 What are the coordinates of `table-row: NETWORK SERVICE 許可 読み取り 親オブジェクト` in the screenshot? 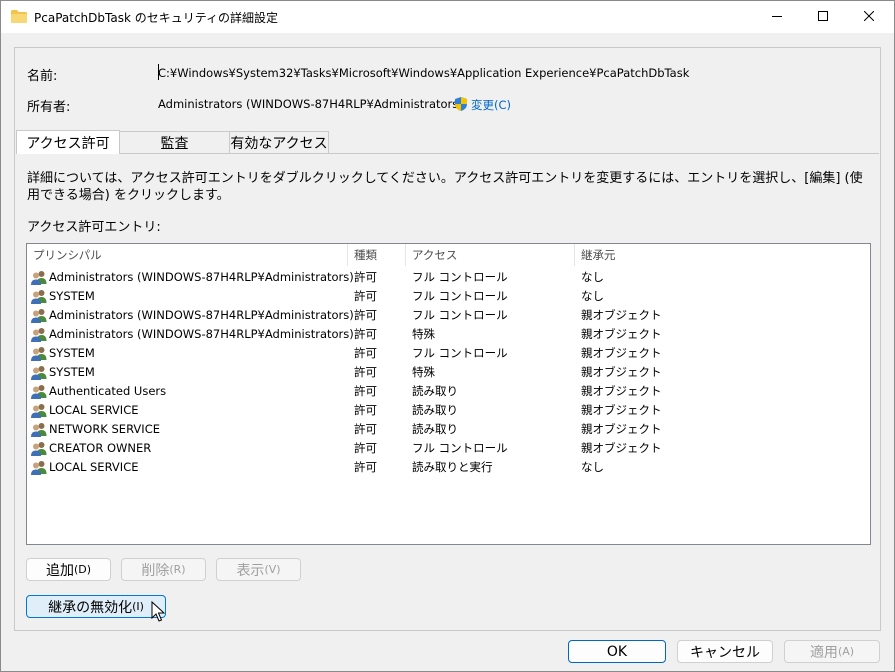 It's located at (448, 429).